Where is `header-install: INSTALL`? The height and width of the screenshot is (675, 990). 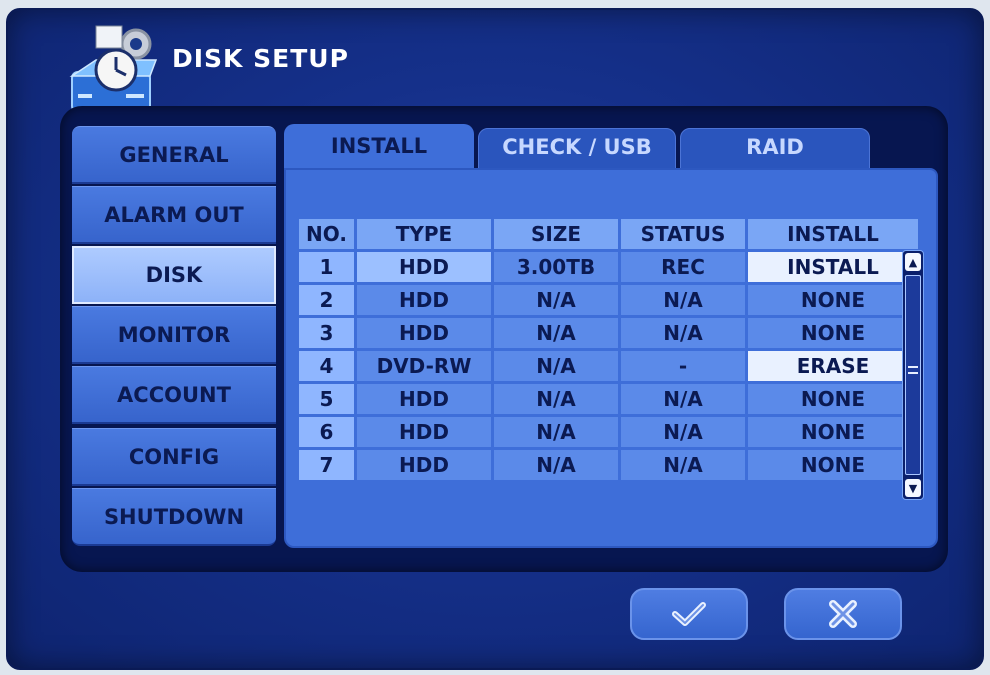 header-install: INSTALL is located at coordinates (833, 234).